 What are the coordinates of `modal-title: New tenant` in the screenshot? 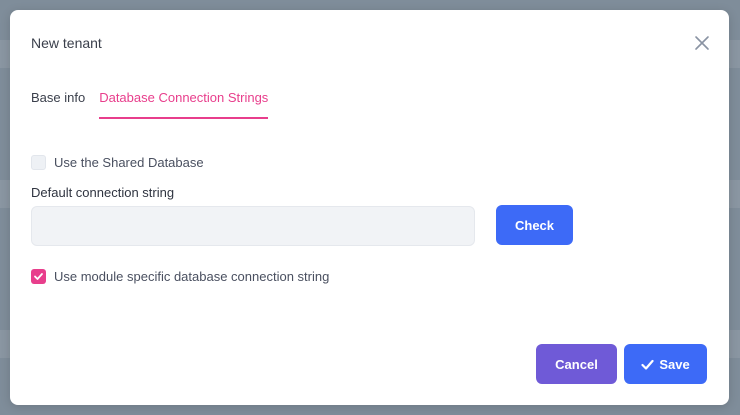 It's located at (66, 43).